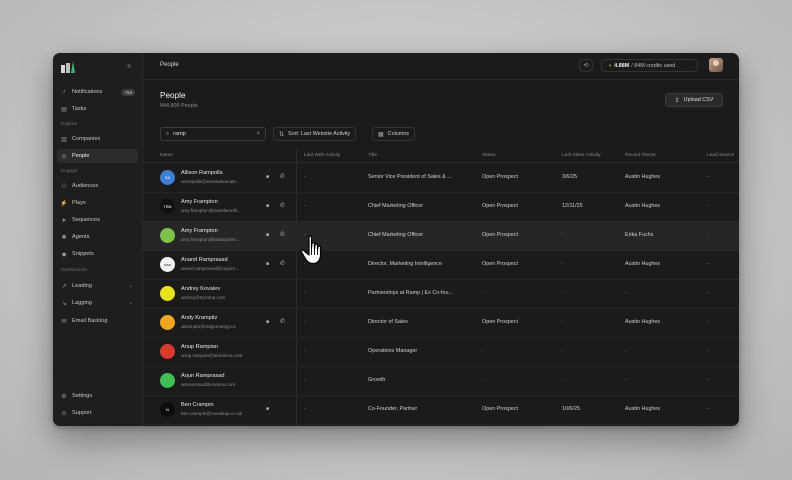  What do you see at coordinates (129, 65) in the screenshot?
I see `collapse-sidebar-icon: «` at bounding box center [129, 65].